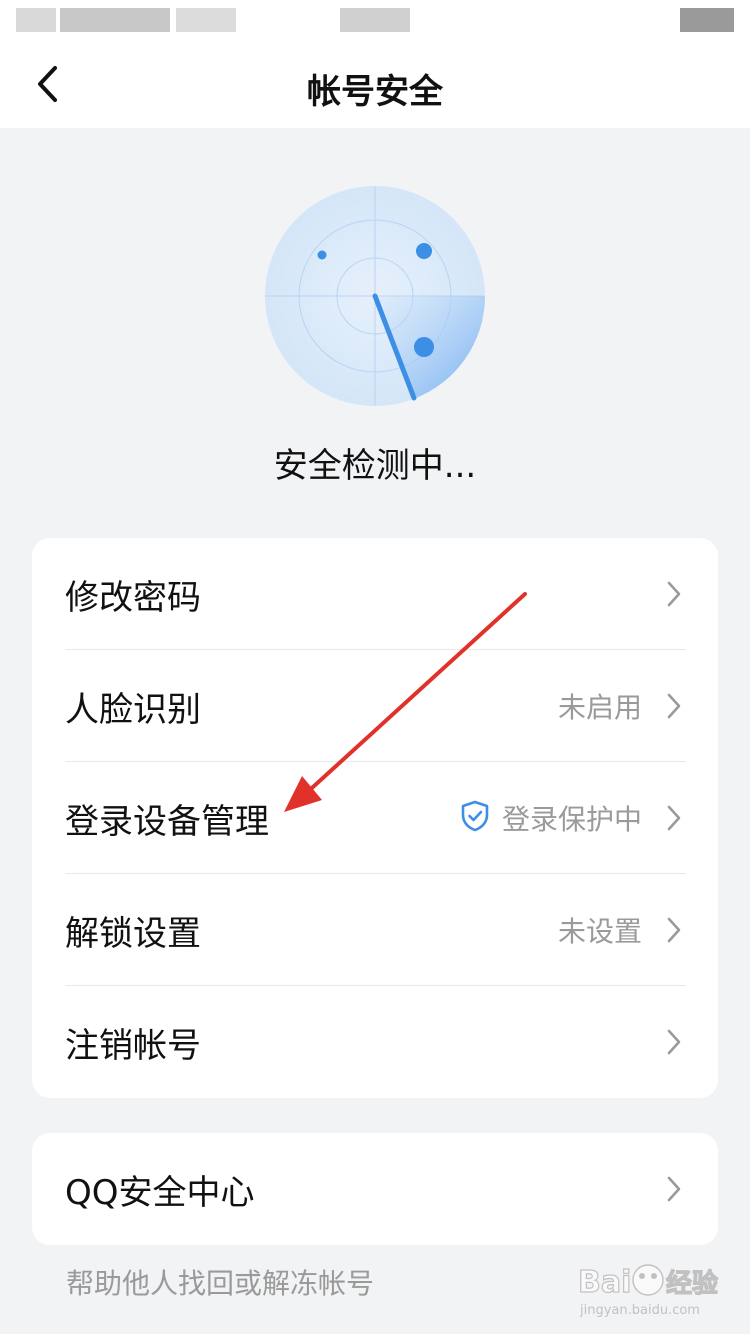 The width and height of the screenshot is (750, 1334). Describe the element at coordinates (375, 930) in the screenshot. I see `unlock-settings-row: 解锁设置 未设置` at that location.